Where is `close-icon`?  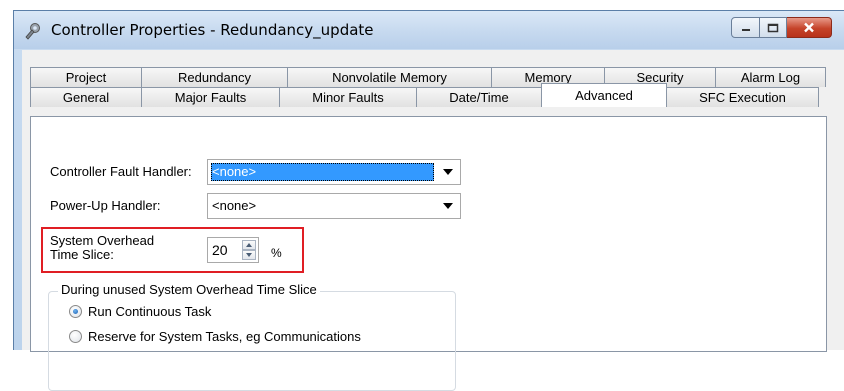 close-icon is located at coordinates (809, 27).